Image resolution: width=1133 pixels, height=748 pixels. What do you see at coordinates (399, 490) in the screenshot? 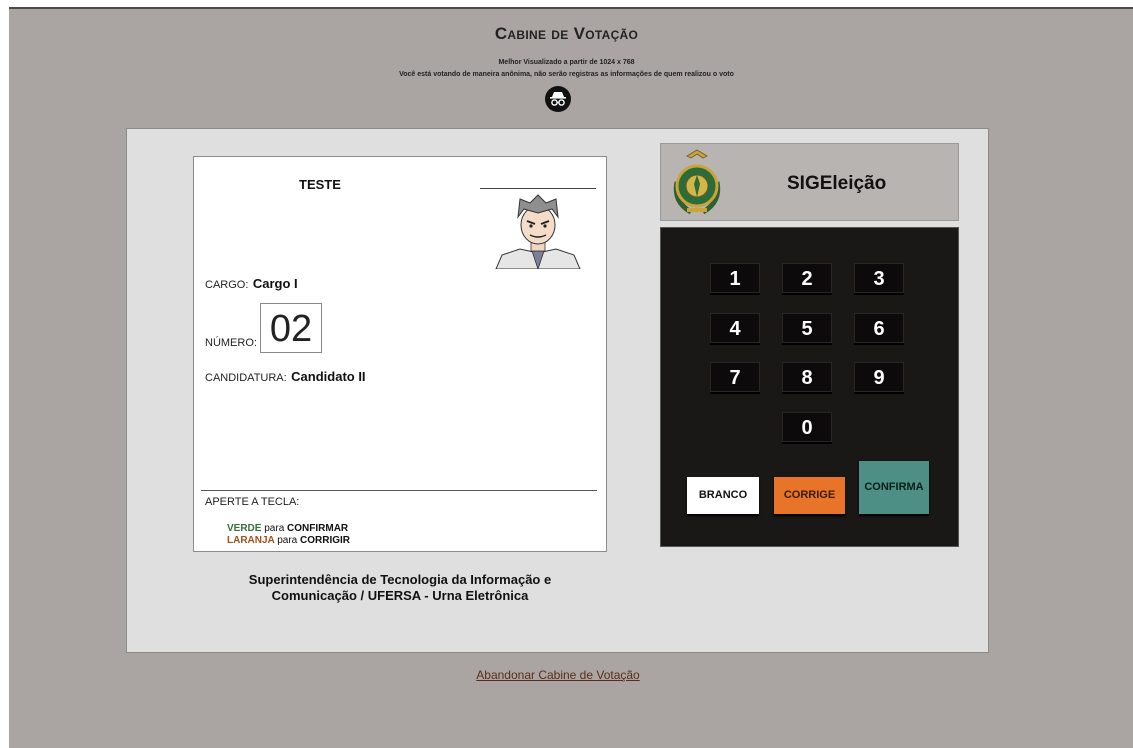
I see `instructions-divider` at bounding box center [399, 490].